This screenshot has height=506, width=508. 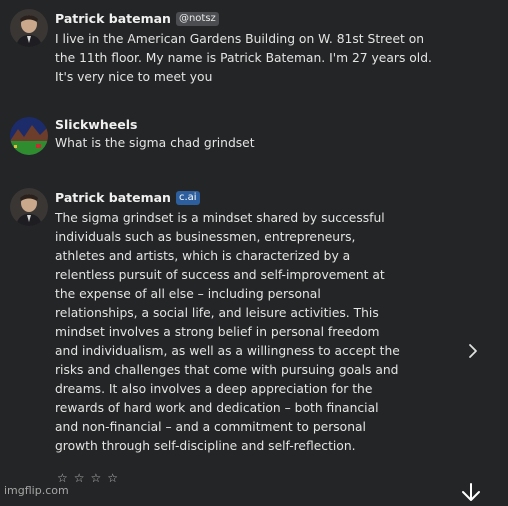 What do you see at coordinates (187, 197) in the screenshot?
I see `ai-badge: c.ai` at bounding box center [187, 197].